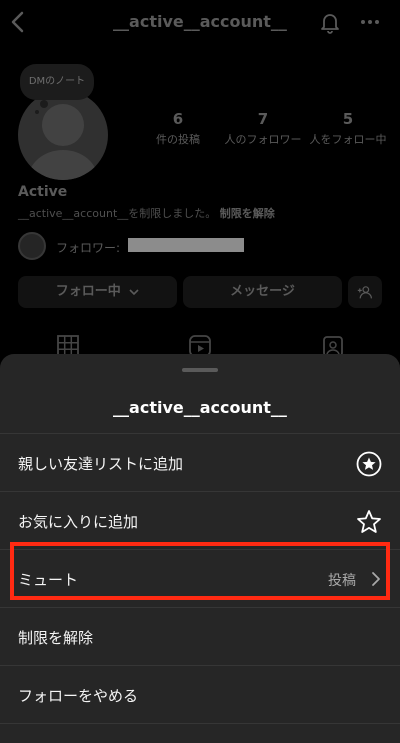  I want to click on mute-highlight-box, so click(200, 571).